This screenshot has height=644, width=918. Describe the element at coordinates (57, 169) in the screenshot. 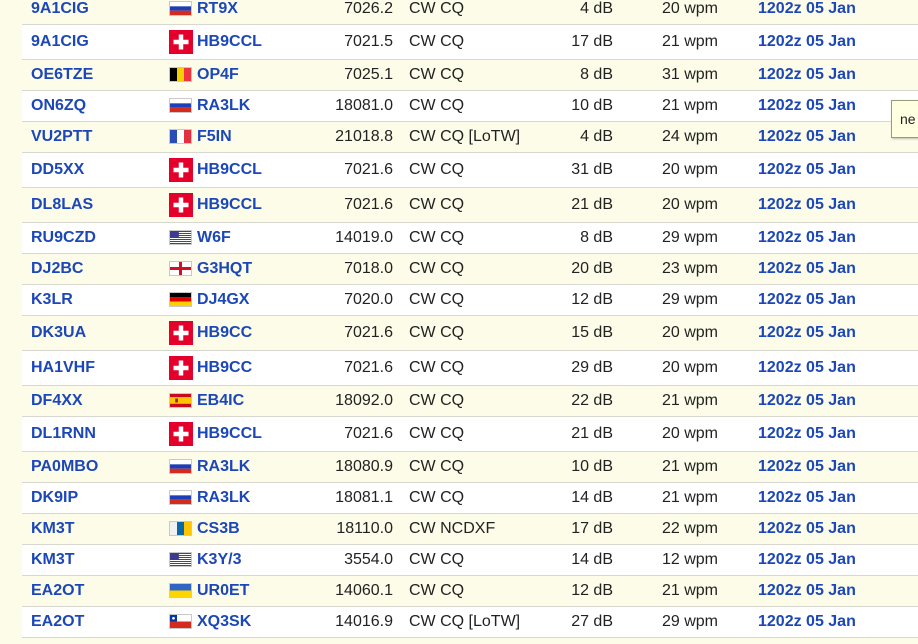

I see `spotter-callsign-link: DD5XX` at that location.